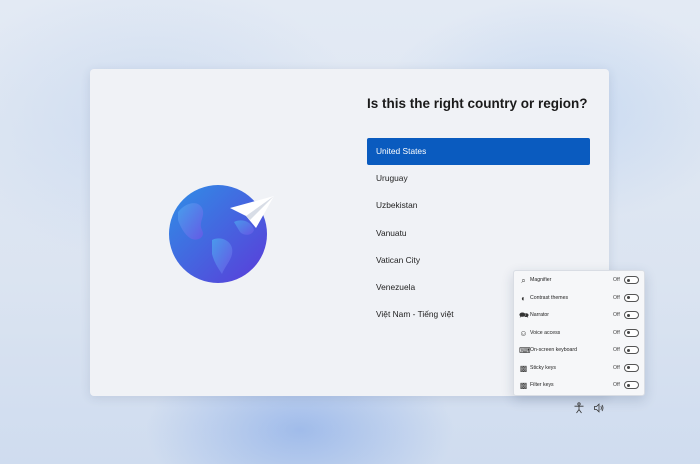 Image resolution: width=700 pixels, height=464 pixels. I want to click on contrast-icon: ◐, so click(523, 298).